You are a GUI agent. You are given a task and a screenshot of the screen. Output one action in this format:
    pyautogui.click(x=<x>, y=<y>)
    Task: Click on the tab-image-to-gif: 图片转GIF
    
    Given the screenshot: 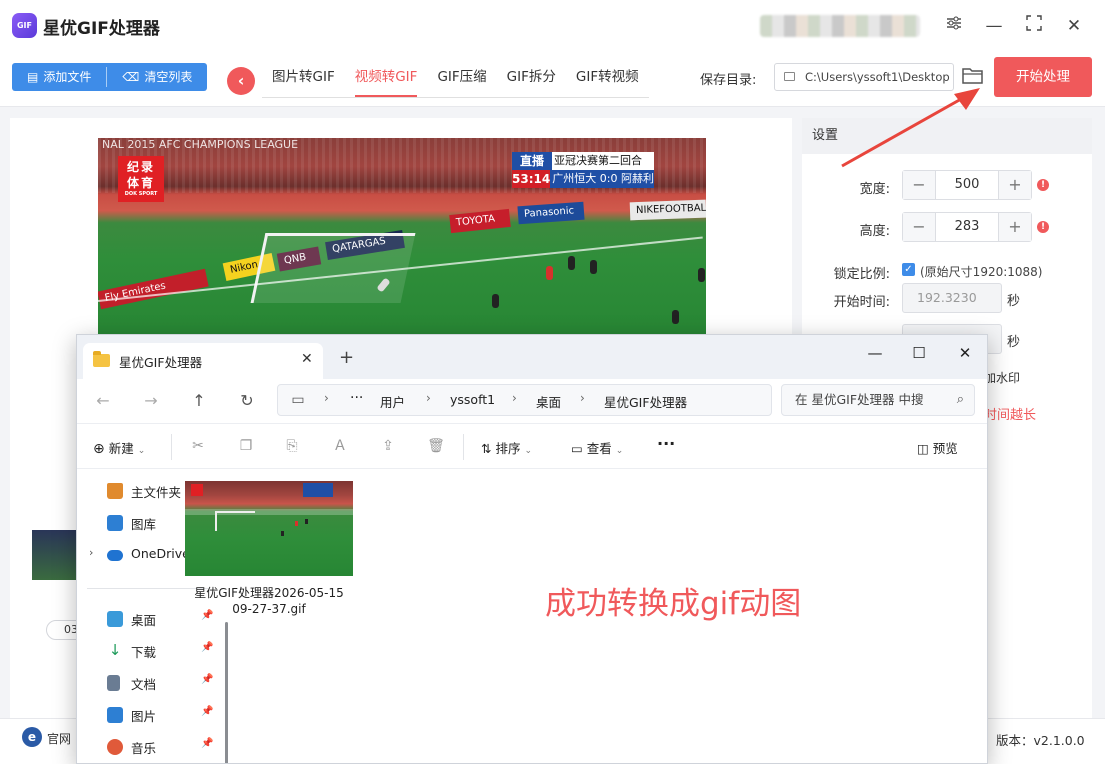 What is the action you would take?
    pyautogui.click(x=303, y=74)
    